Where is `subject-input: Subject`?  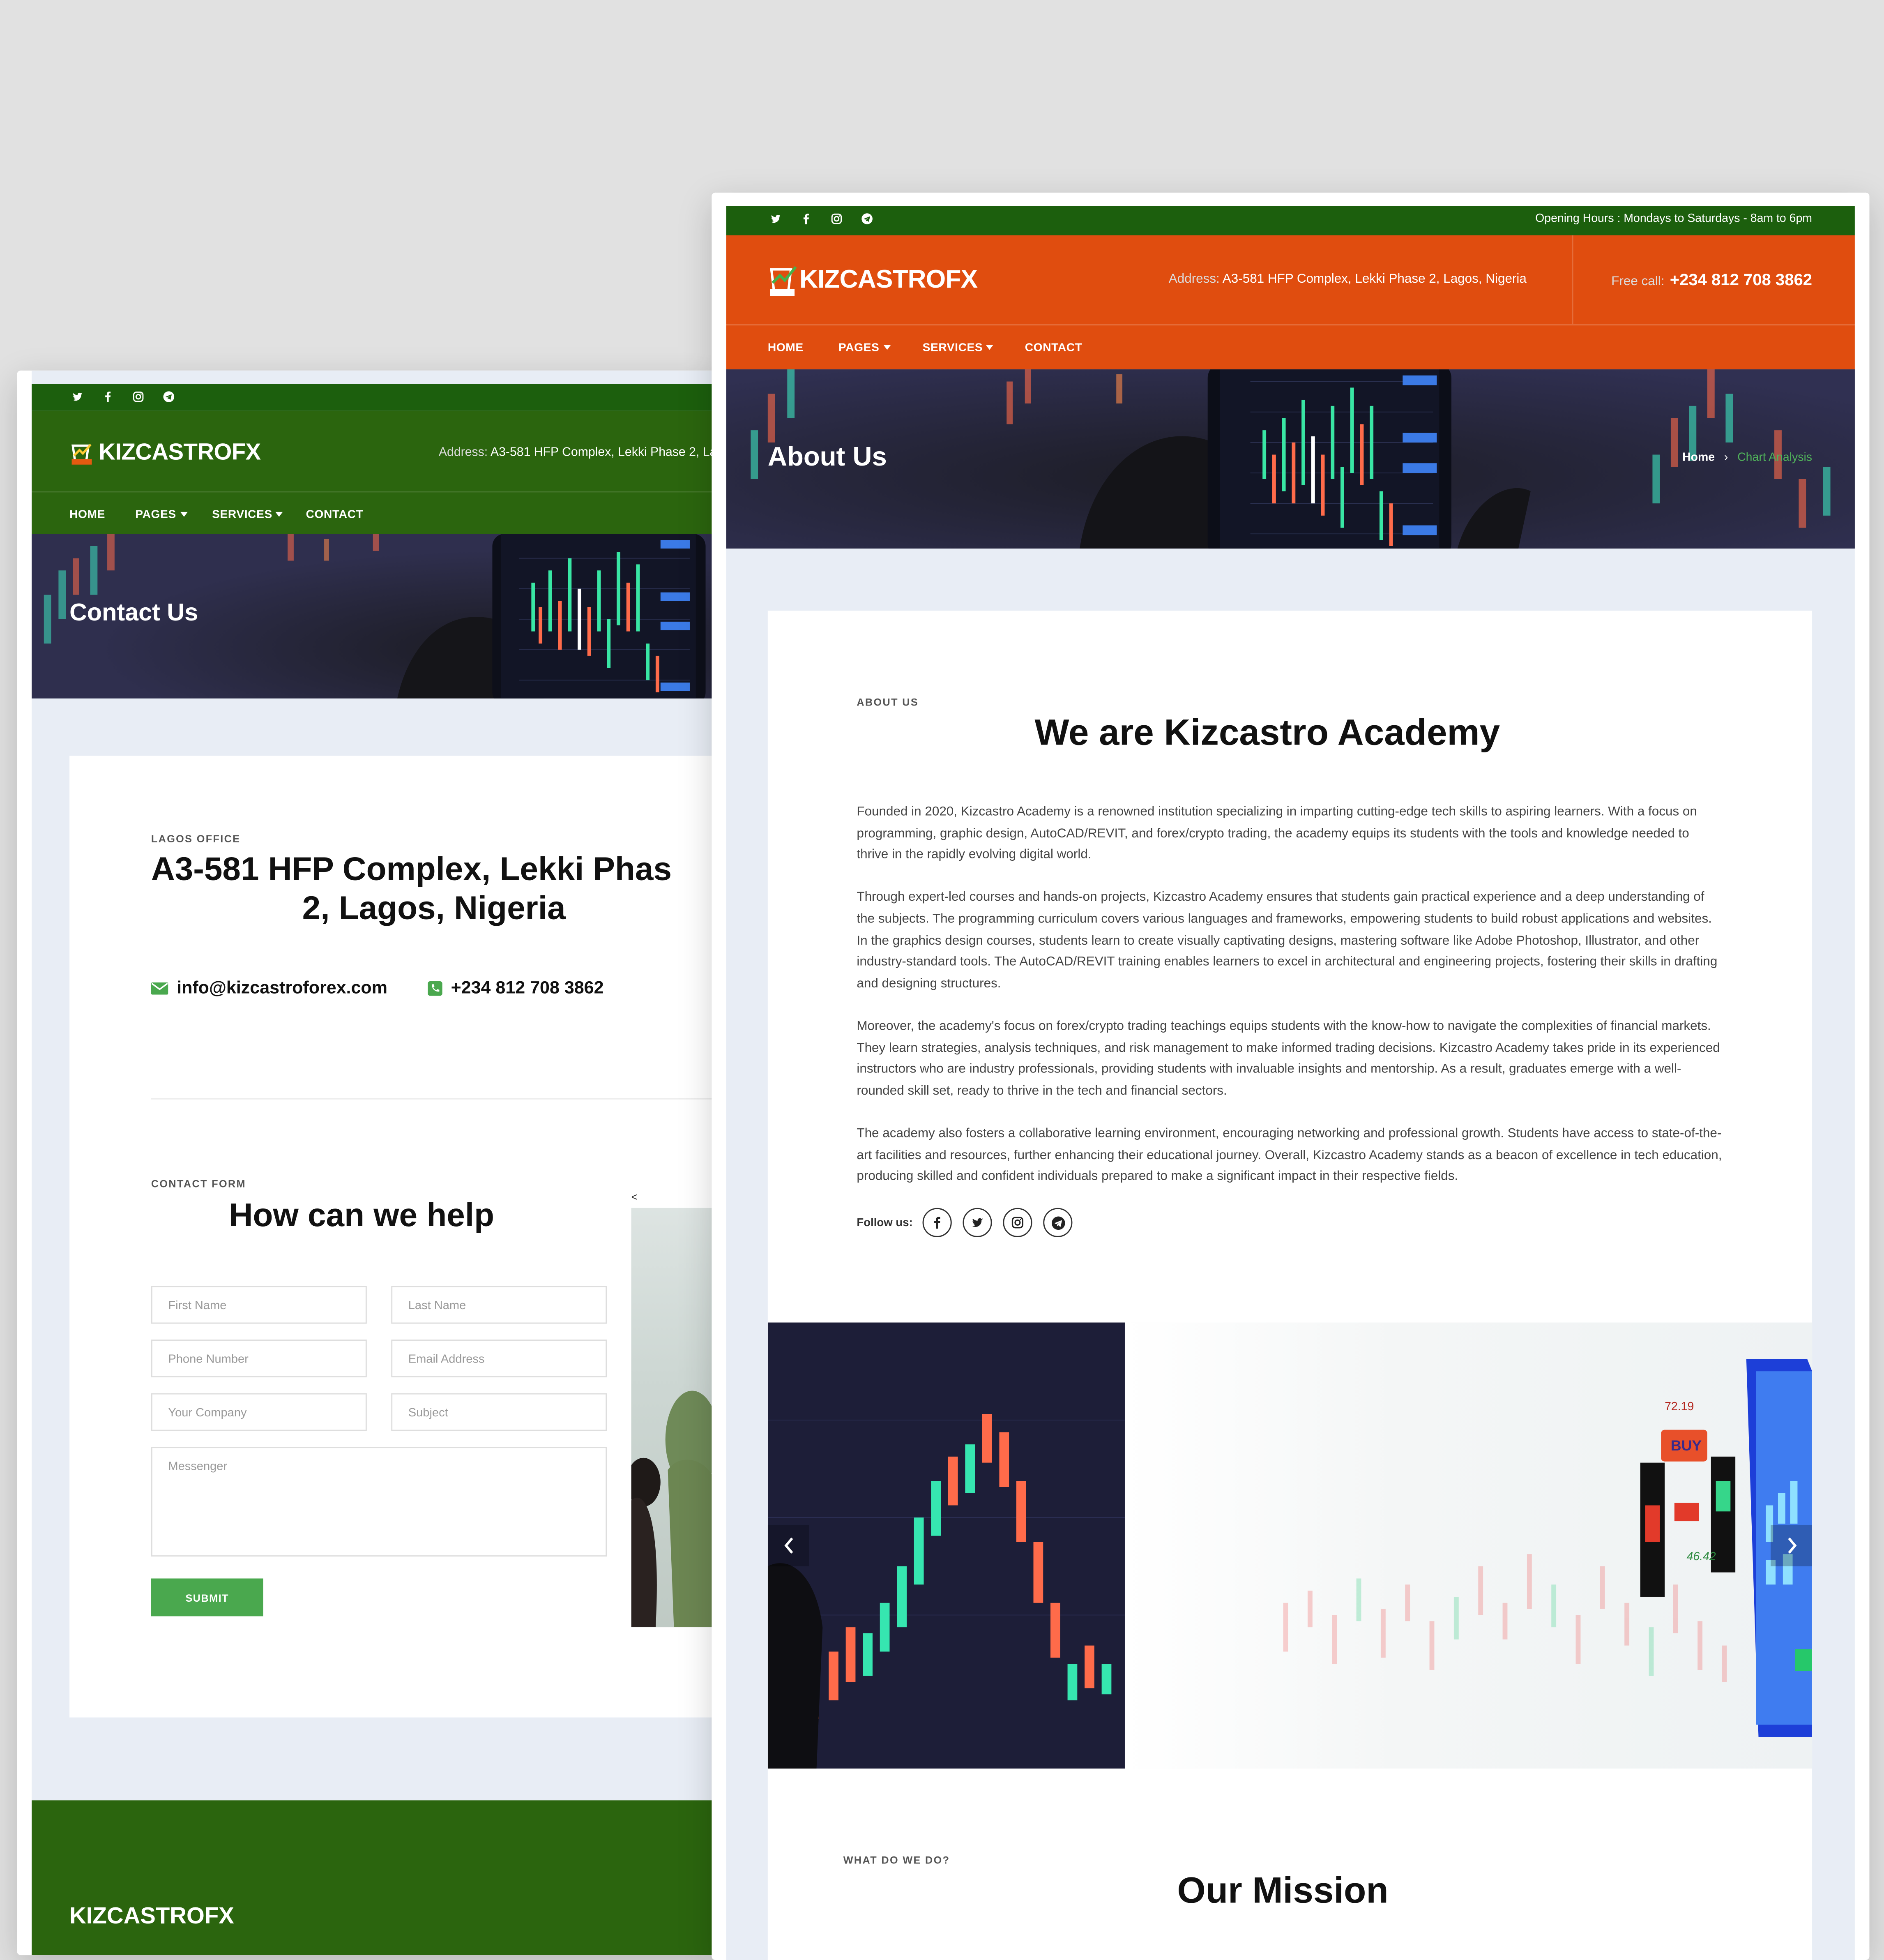
subject-input: Subject is located at coordinates (499, 1412).